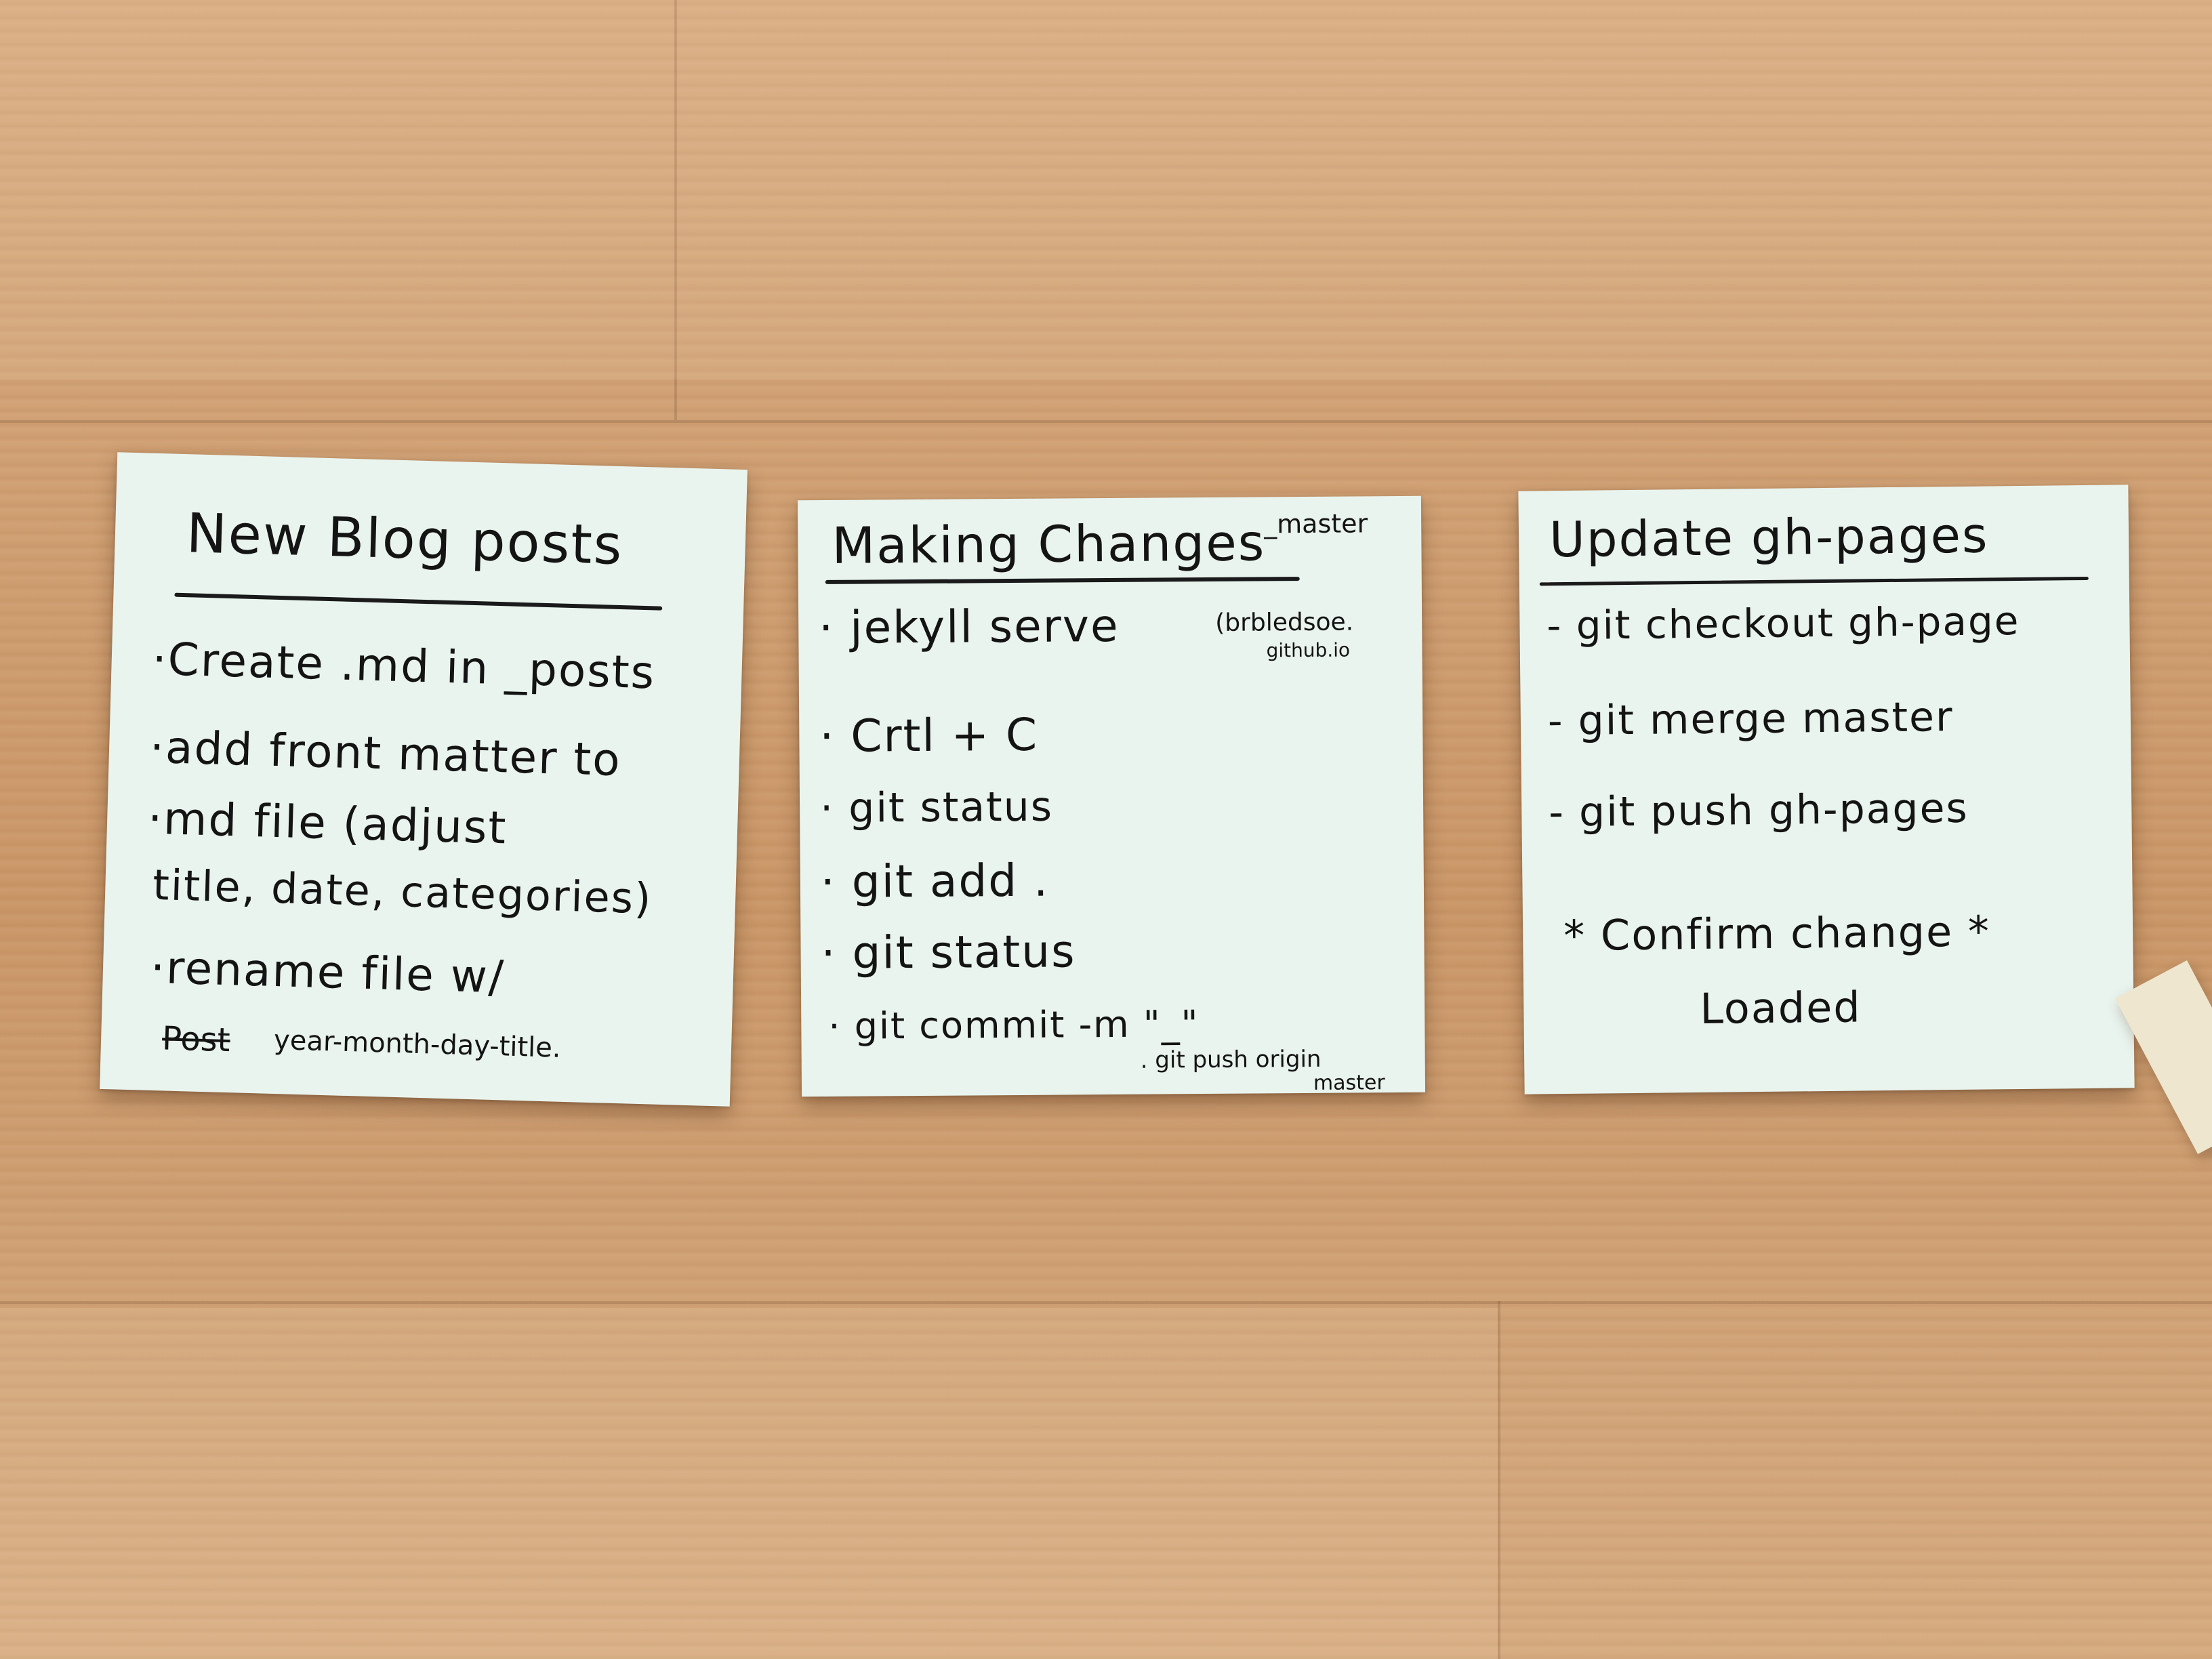 The width and height of the screenshot is (2212, 1659). Describe the element at coordinates (1284, 622) in the screenshot. I see `side-note: (brbledsoe.` at that location.